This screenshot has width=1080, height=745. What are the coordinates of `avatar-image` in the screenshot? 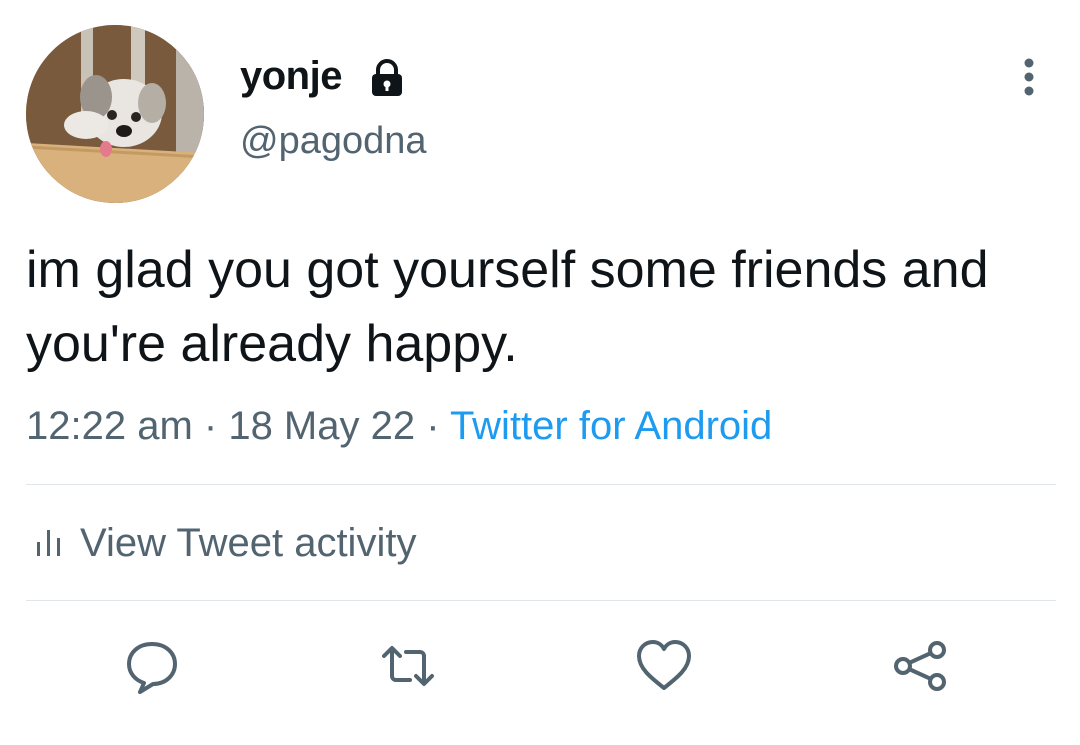 It's located at (115, 114).